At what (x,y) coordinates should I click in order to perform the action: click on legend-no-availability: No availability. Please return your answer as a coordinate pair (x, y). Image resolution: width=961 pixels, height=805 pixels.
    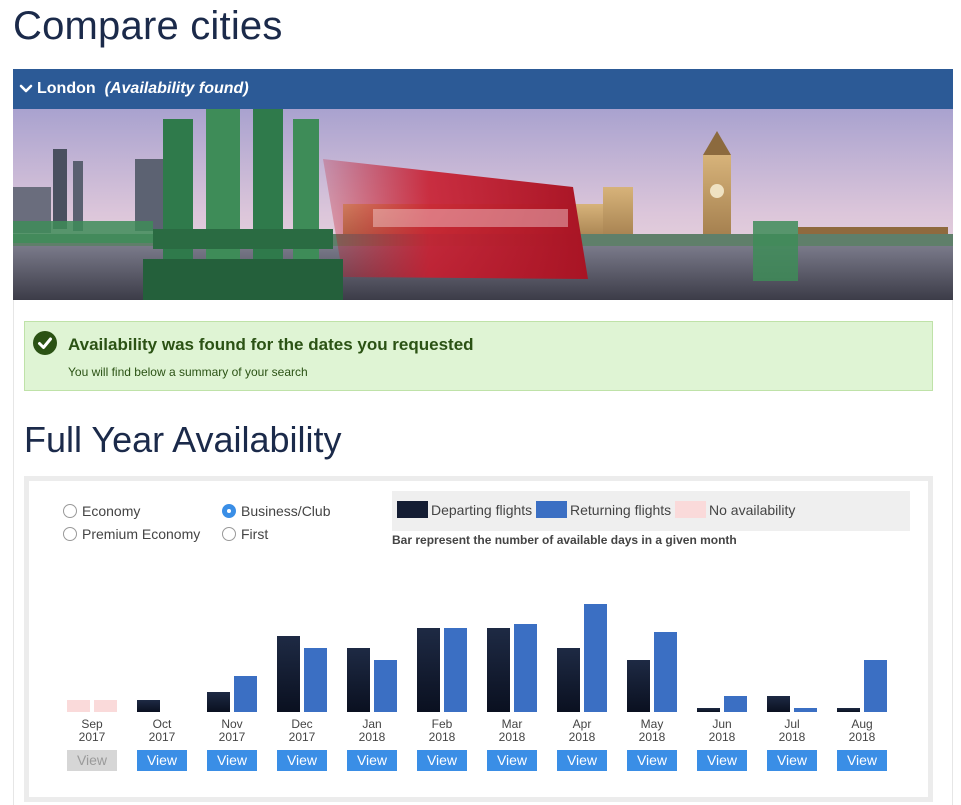
    Looking at the image, I should click on (735, 509).